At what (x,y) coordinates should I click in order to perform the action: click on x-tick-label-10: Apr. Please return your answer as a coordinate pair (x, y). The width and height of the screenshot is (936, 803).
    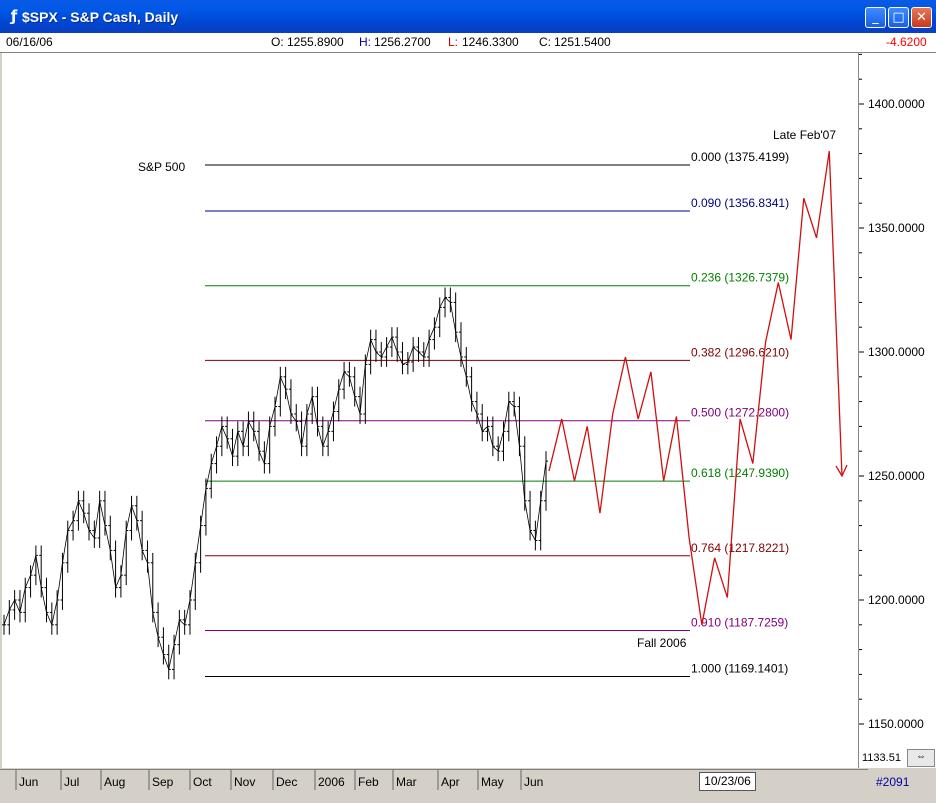
    Looking at the image, I should click on (450, 782).